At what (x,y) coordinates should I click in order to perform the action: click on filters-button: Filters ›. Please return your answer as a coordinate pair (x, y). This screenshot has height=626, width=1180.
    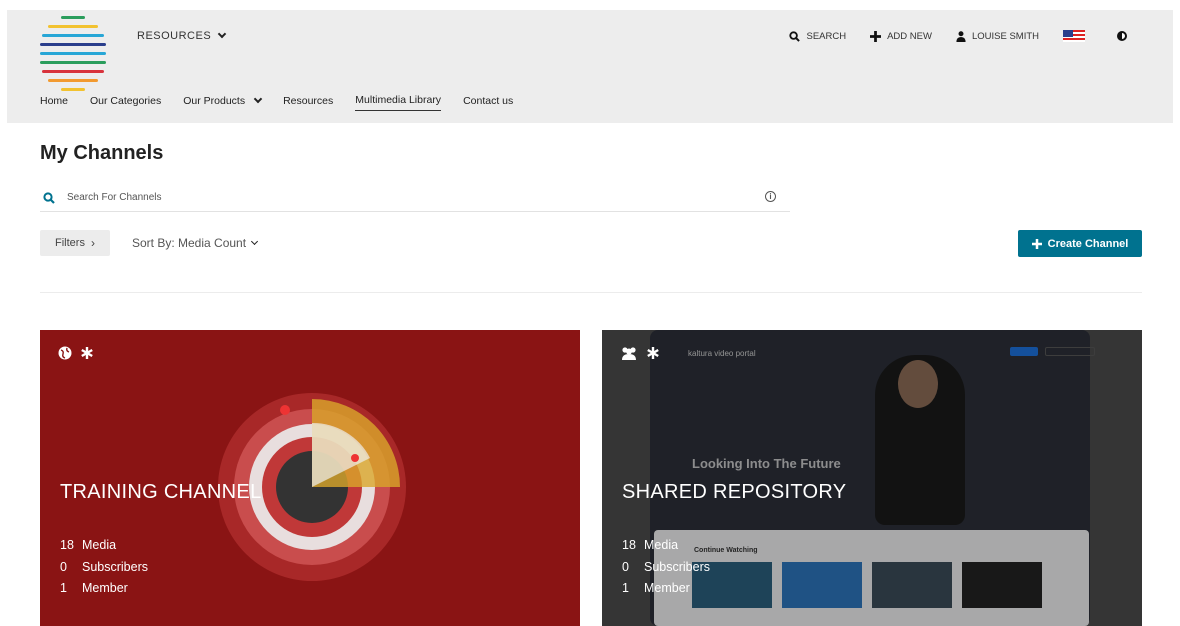
    Looking at the image, I should click on (75, 243).